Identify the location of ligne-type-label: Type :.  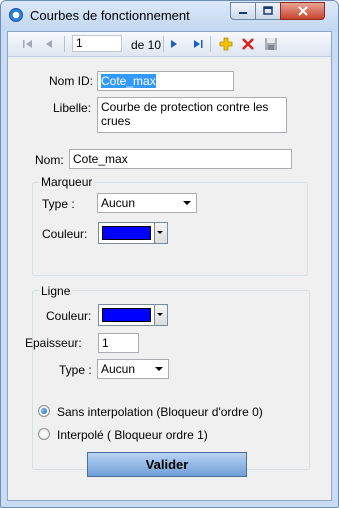
(75, 370).